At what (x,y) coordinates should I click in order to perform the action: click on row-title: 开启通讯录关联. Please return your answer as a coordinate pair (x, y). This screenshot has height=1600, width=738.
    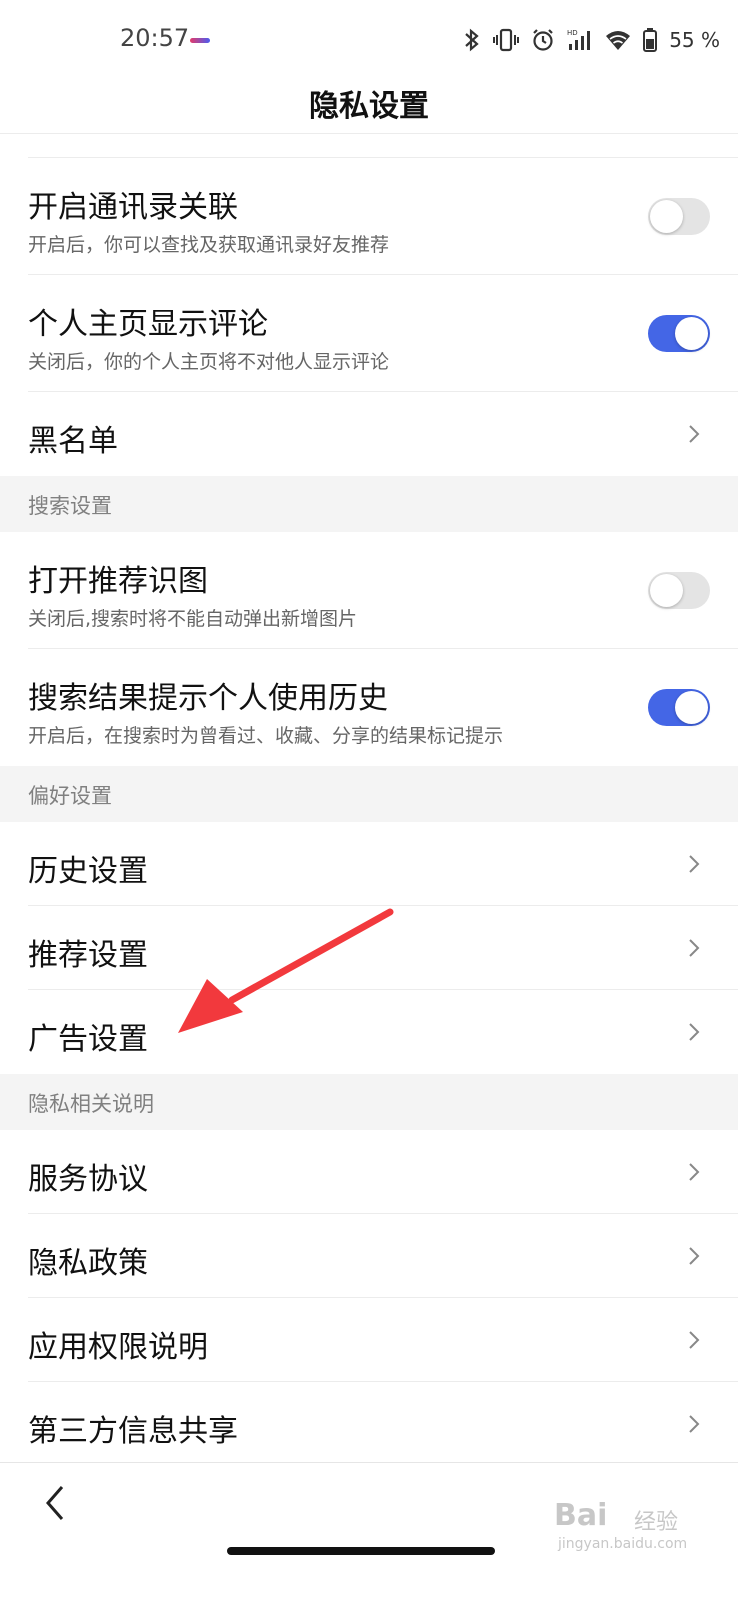
    Looking at the image, I should click on (133, 207).